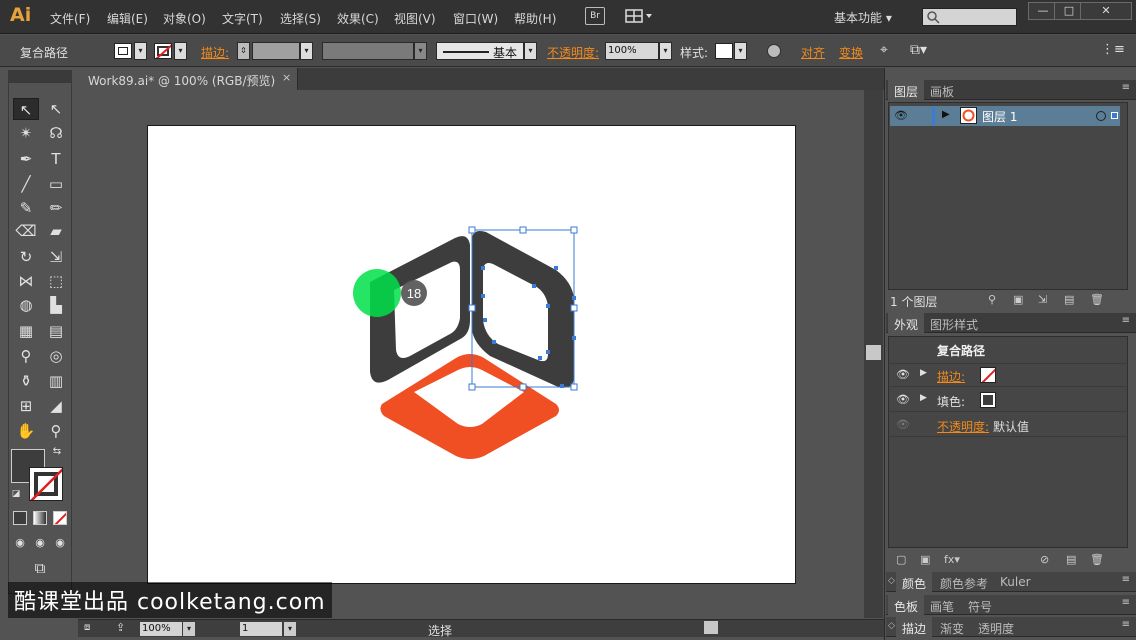 This screenshot has height=640, width=1136. I want to click on workspace-switcher: 基本功能 ▾, so click(863, 17).